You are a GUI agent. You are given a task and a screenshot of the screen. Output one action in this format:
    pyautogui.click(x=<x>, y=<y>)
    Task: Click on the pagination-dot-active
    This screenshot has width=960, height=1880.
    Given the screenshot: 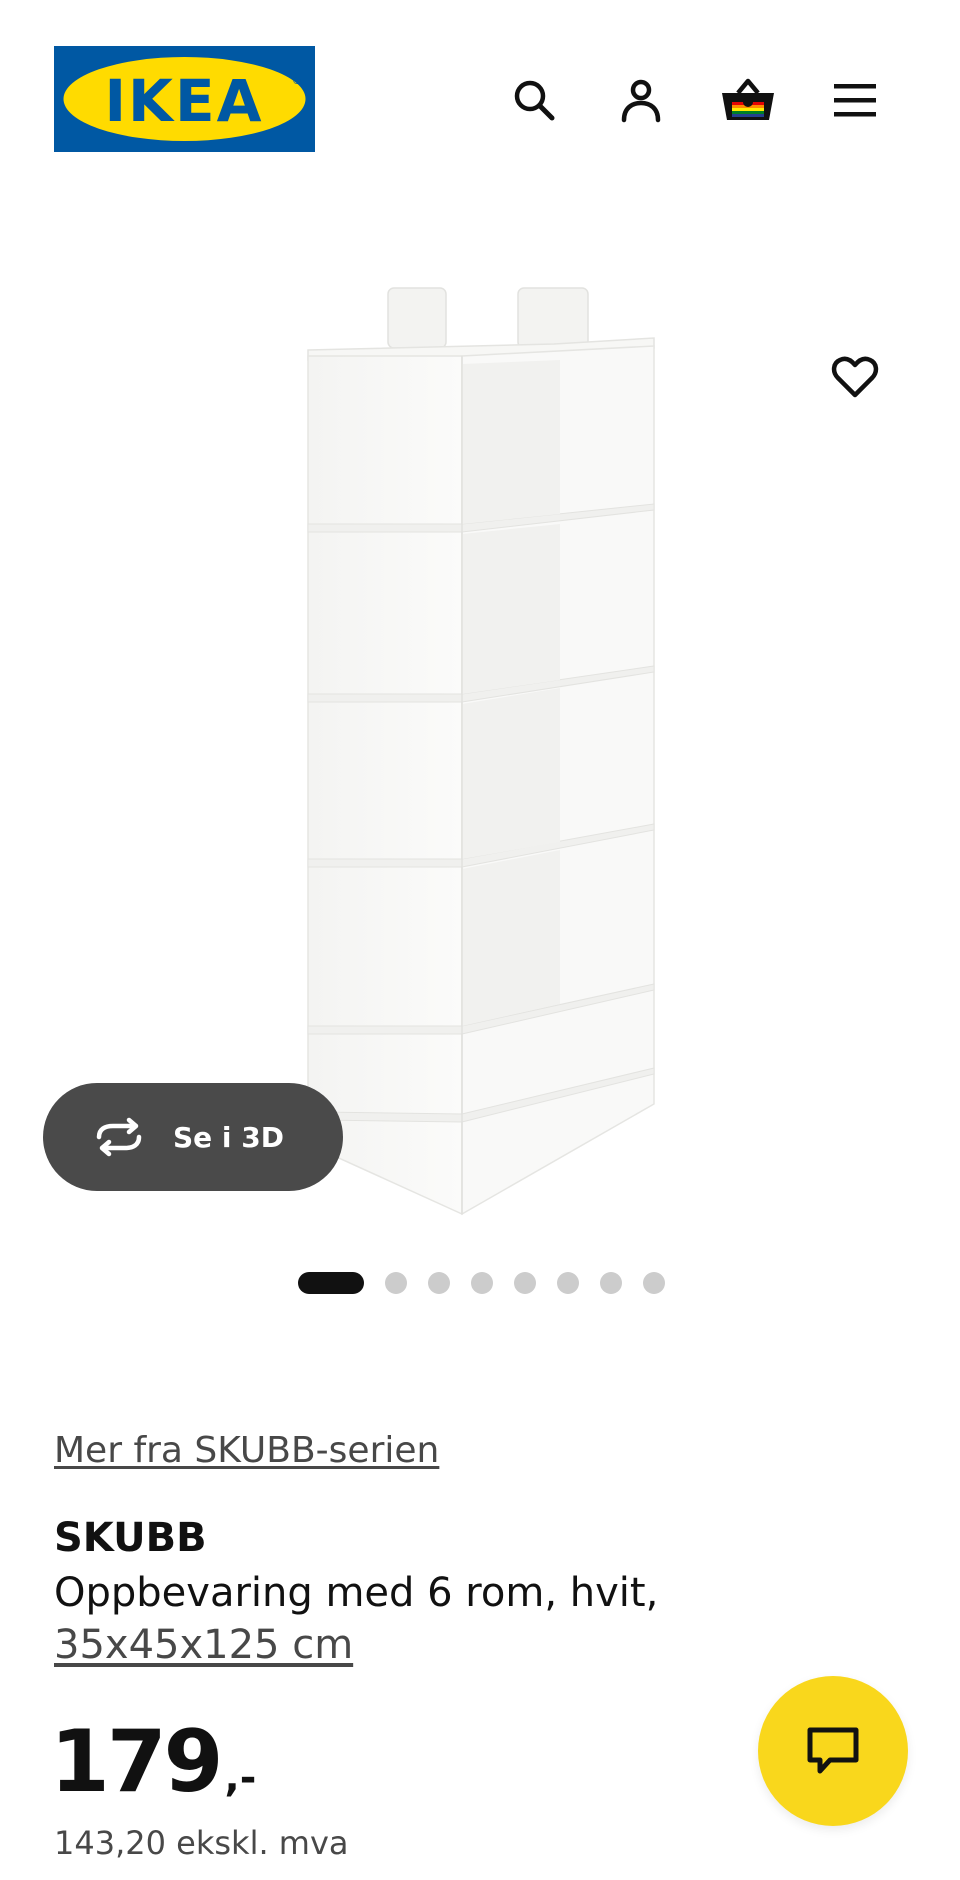 What is the action you would take?
    pyautogui.click(x=331, y=1283)
    